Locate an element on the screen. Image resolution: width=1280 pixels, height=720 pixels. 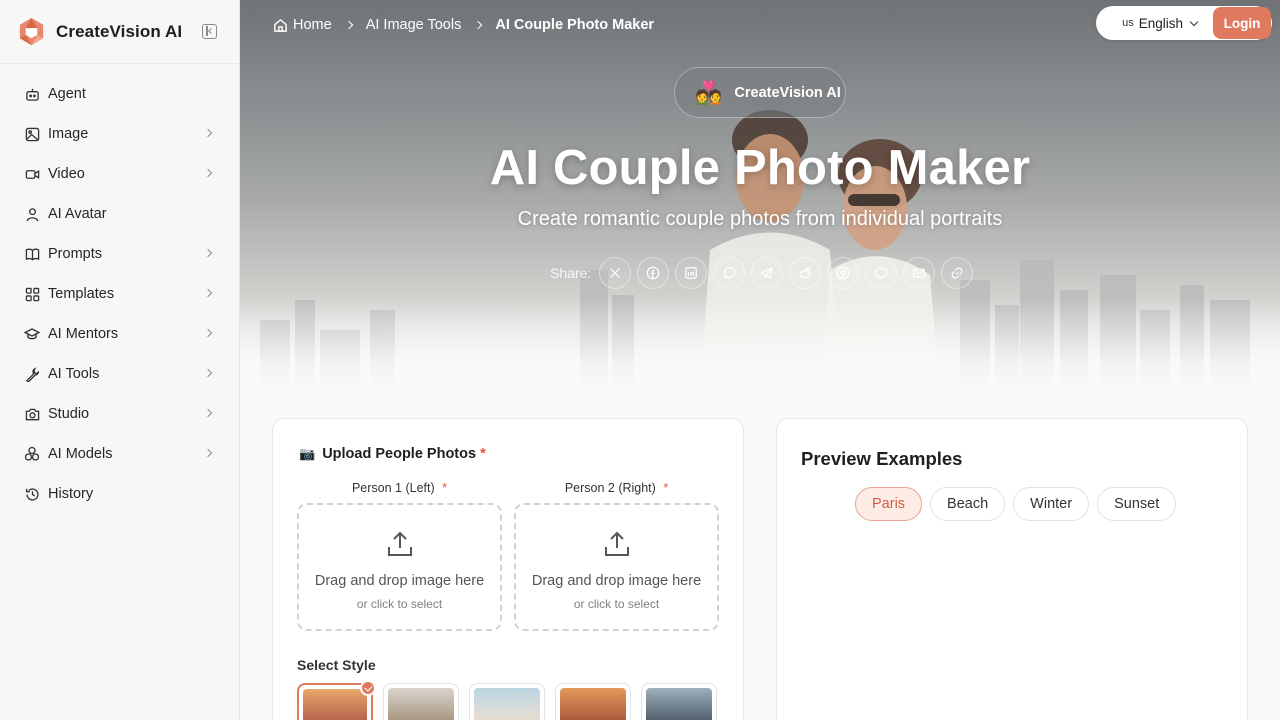
breadcrumb-section: AI Image Tools is located at coordinates (414, 25).